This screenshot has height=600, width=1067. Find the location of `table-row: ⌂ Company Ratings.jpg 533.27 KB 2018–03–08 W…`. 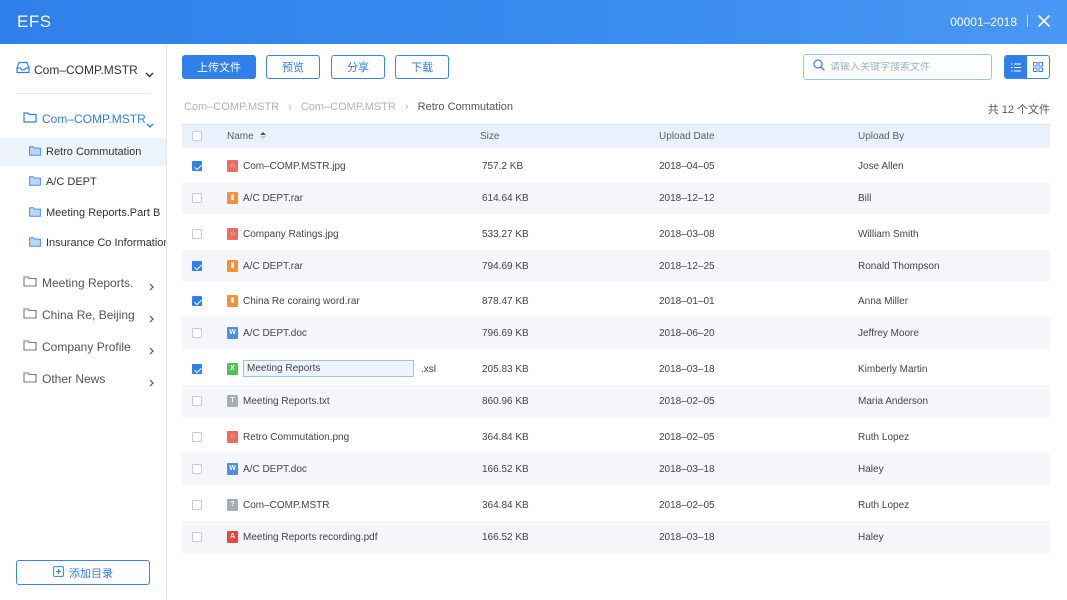

table-row: ⌂ Company Ratings.jpg 533.27 KB 2018–03–08 W… is located at coordinates (616, 234).